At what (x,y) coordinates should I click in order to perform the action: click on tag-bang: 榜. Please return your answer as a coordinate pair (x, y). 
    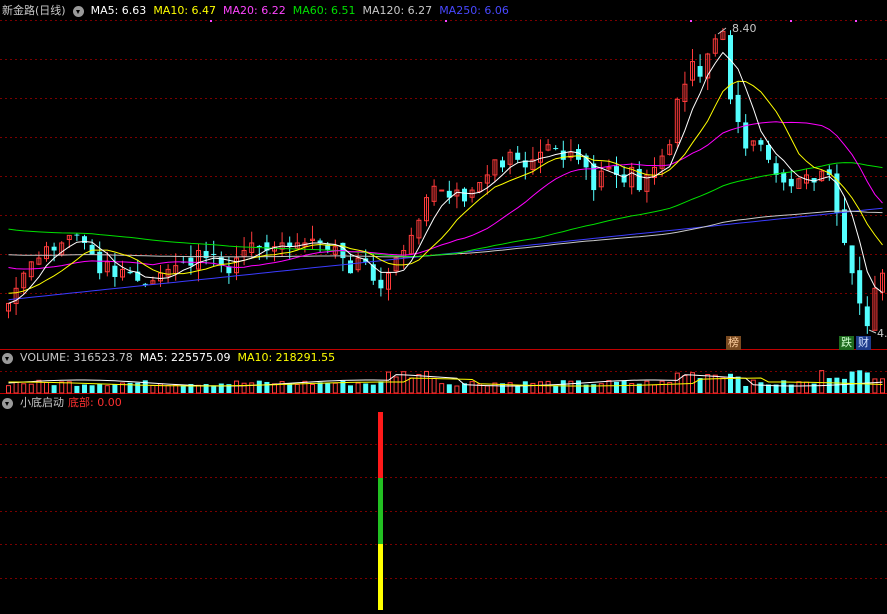
    Looking at the image, I should click on (733, 343).